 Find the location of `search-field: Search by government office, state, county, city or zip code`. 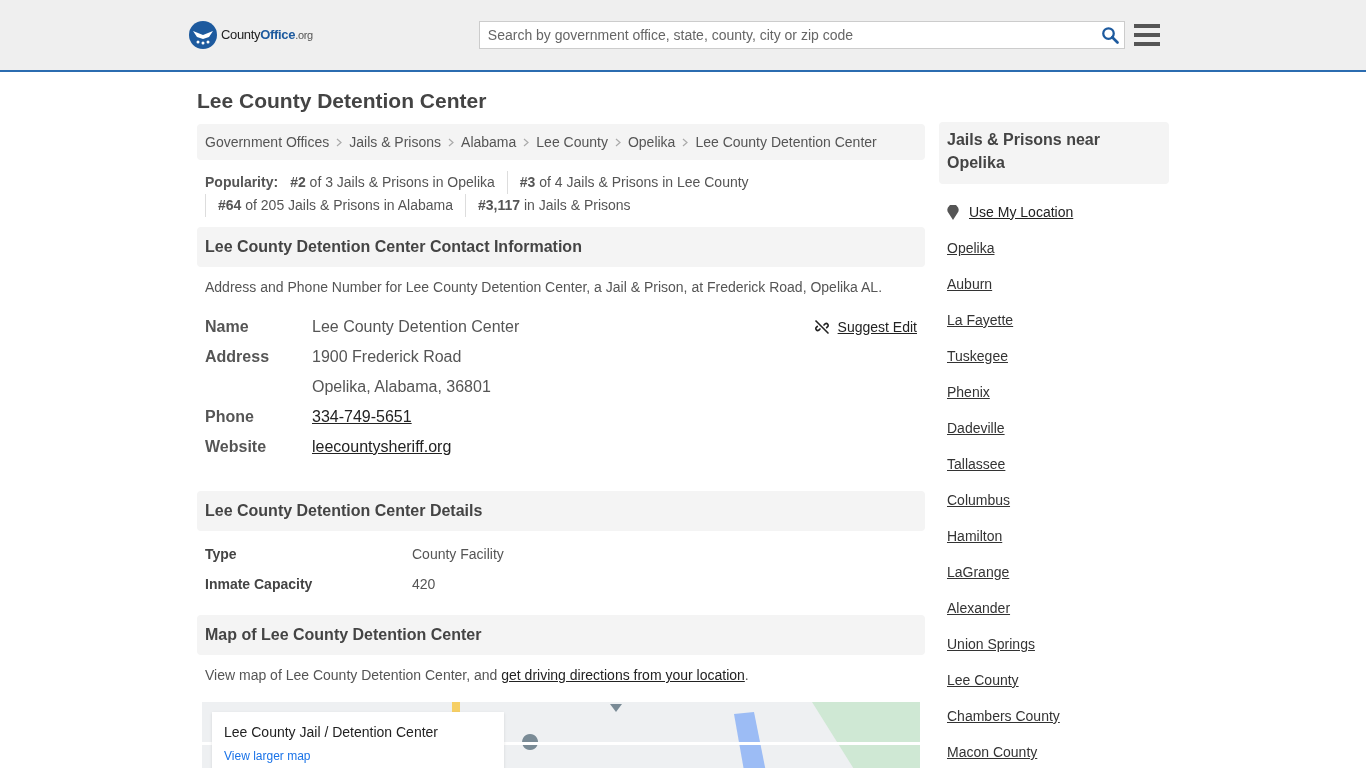

search-field: Search by government office, state, county, city or zip code is located at coordinates (801, 35).